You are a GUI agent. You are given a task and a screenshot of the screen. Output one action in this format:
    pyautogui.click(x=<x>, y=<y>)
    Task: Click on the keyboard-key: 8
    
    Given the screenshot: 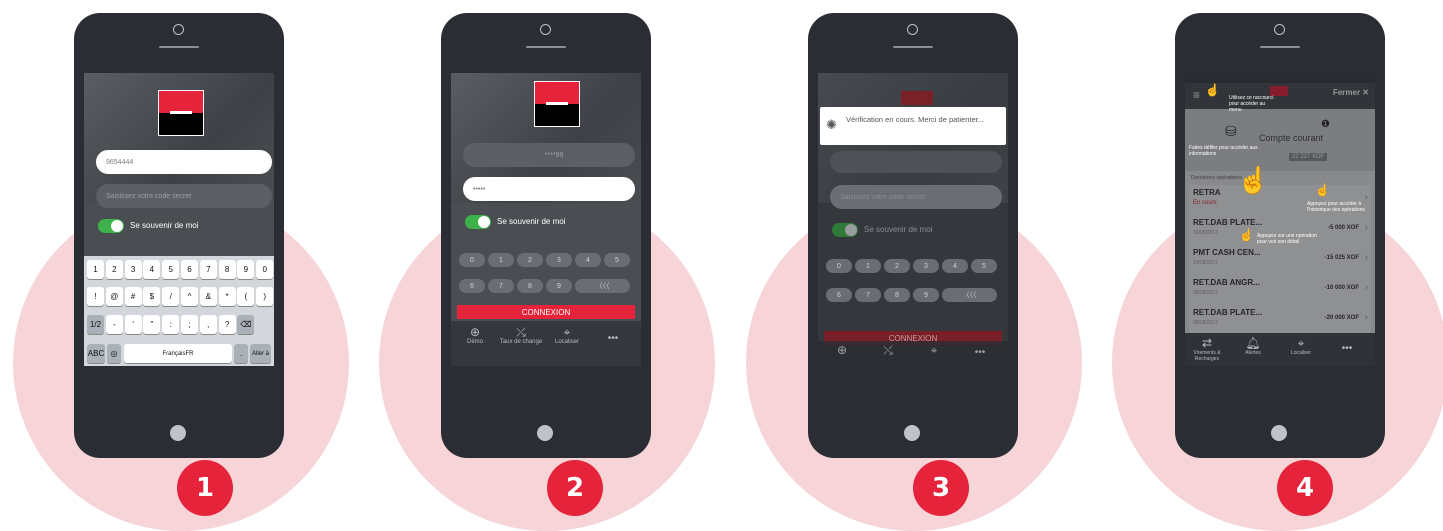 What is the action you would take?
    pyautogui.click(x=227, y=269)
    